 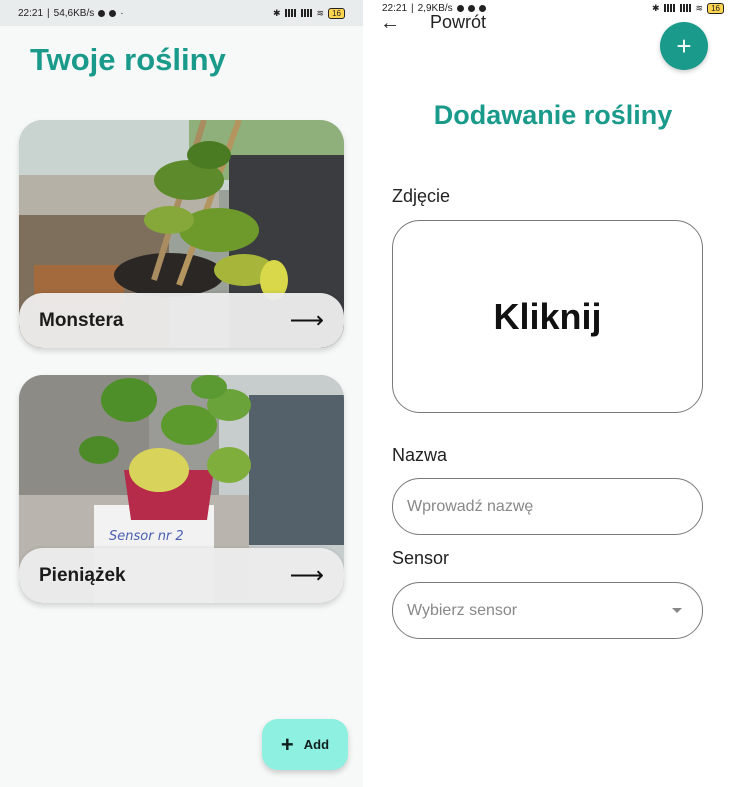 What do you see at coordinates (458, 22) in the screenshot?
I see `back-button: Powrót` at bounding box center [458, 22].